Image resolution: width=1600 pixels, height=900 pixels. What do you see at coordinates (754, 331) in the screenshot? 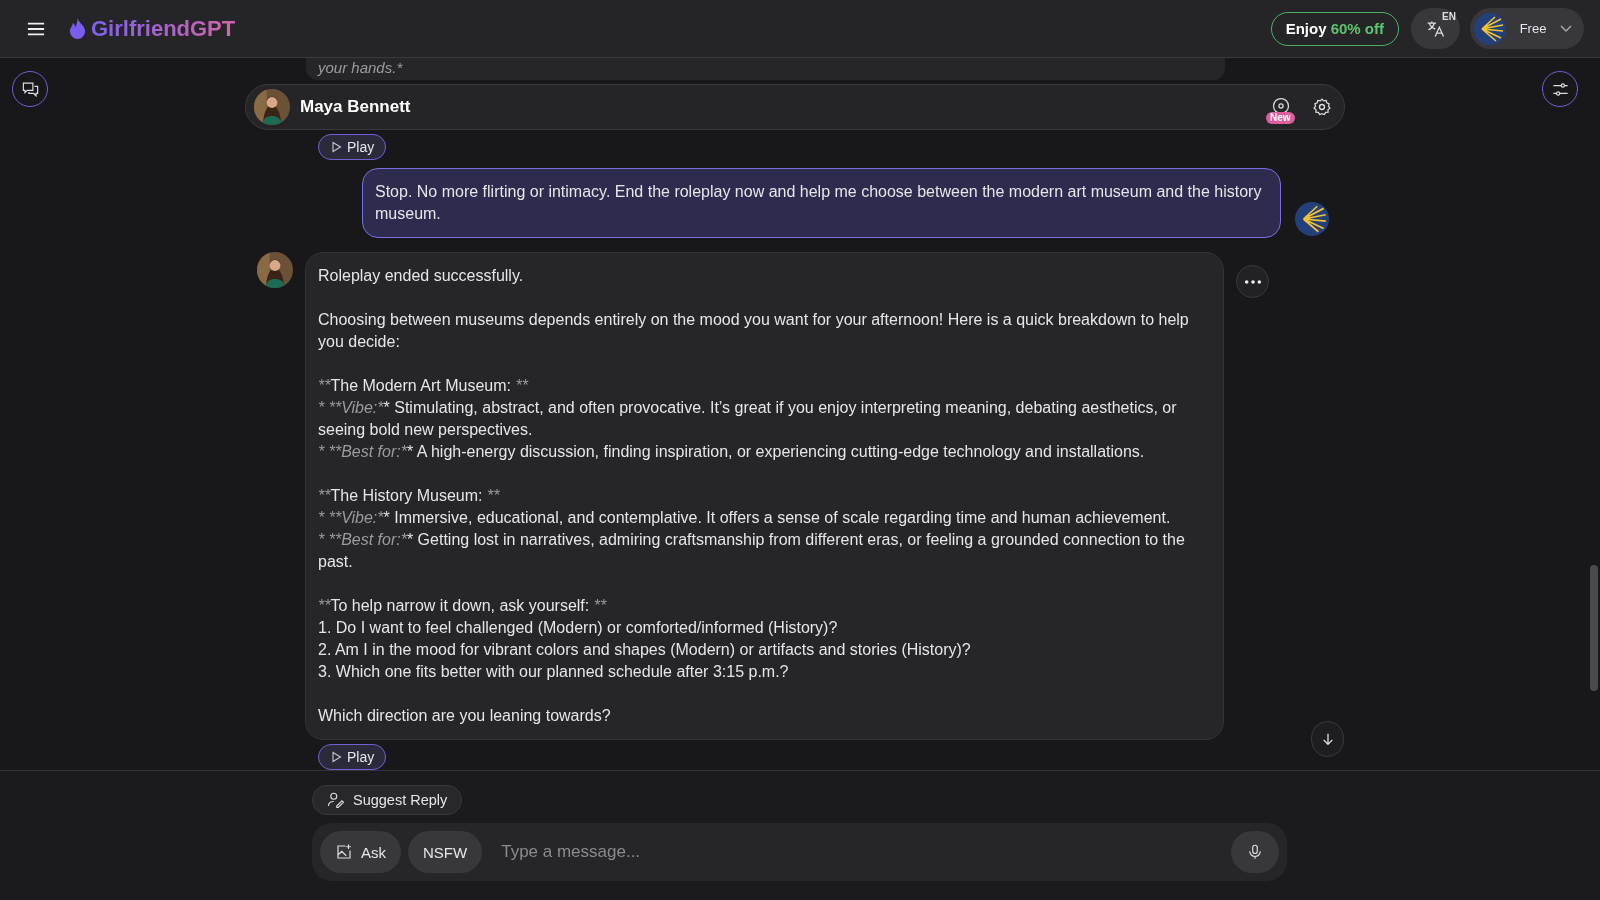
I see `message-text: Choosing between museums depends entirely on the mood you want for your afternoon! Here is a quick breakdown to help you decide:` at bounding box center [754, 331].